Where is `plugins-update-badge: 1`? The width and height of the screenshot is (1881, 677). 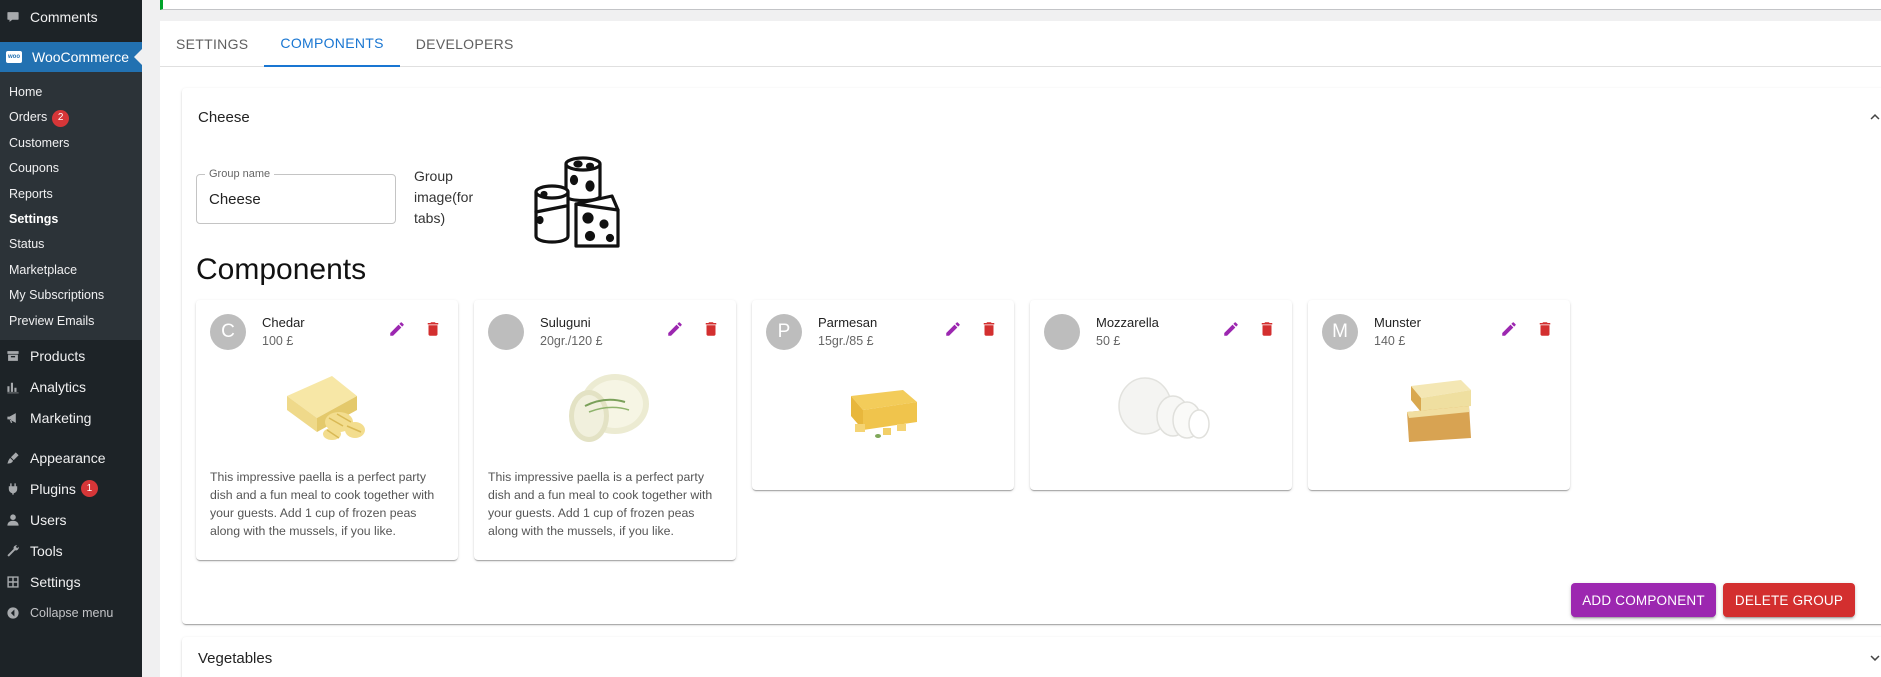 plugins-update-badge: 1 is located at coordinates (89, 488).